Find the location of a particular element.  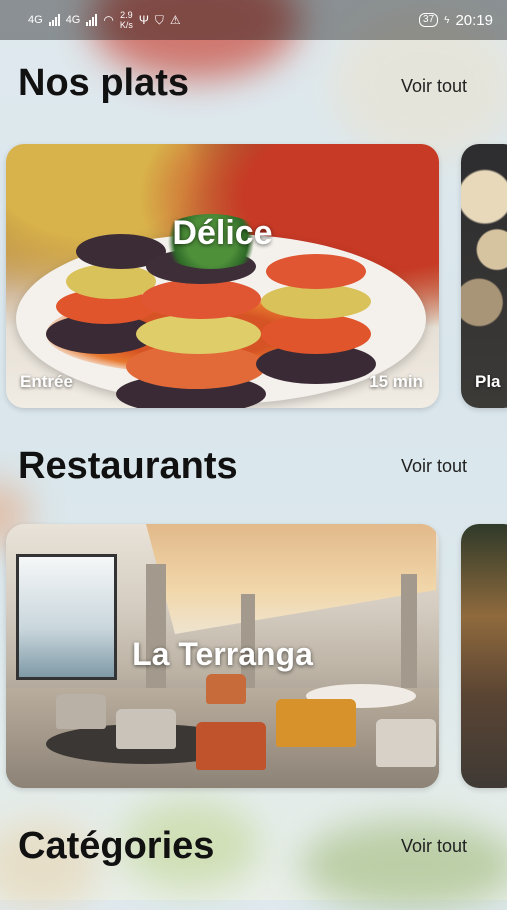

network-speed: 2.9 K/s is located at coordinates (126, 20).